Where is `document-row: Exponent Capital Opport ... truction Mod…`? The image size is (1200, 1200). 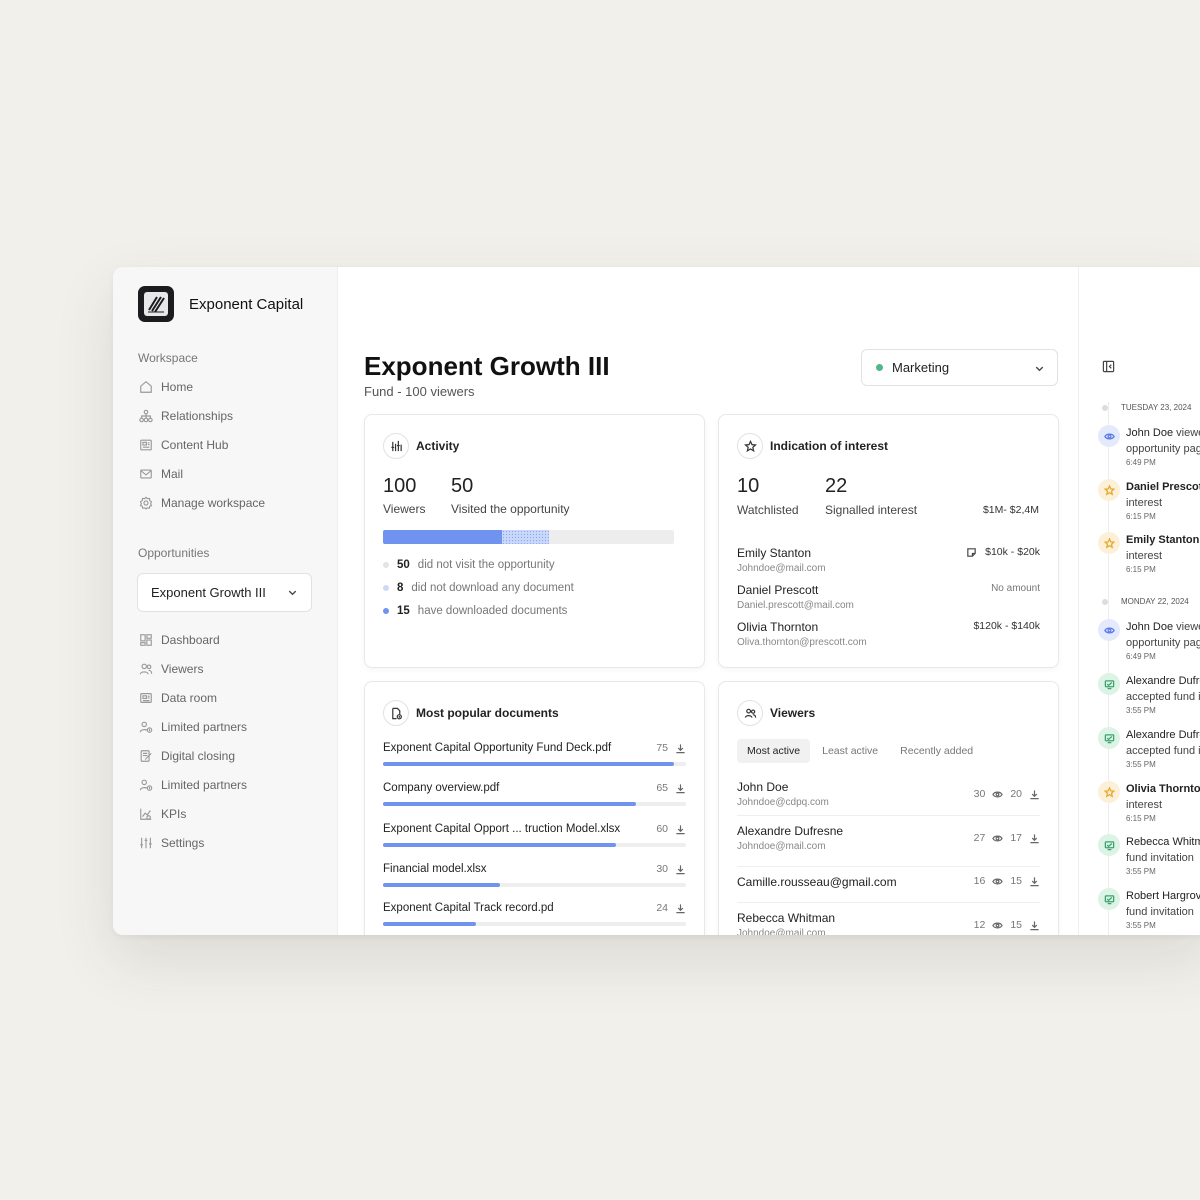 document-row: Exponent Capital Opport ... truction Mod… is located at coordinates (534, 835).